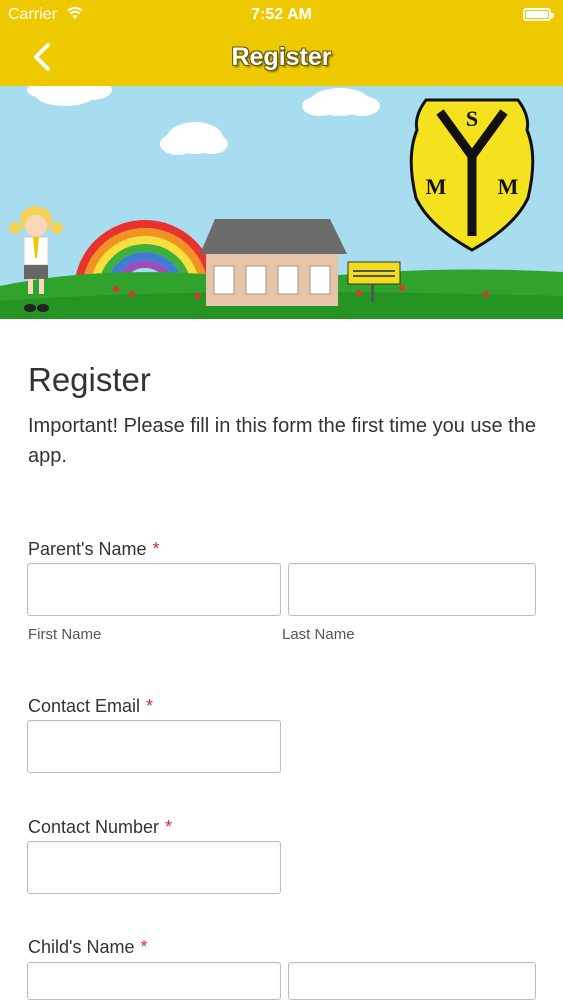 The height and width of the screenshot is (1000, 563). What do you see at coordinates (65, 634) in the screenshot?
I see `first-name-sublabel: First Name` at bounding box center [65, 634].